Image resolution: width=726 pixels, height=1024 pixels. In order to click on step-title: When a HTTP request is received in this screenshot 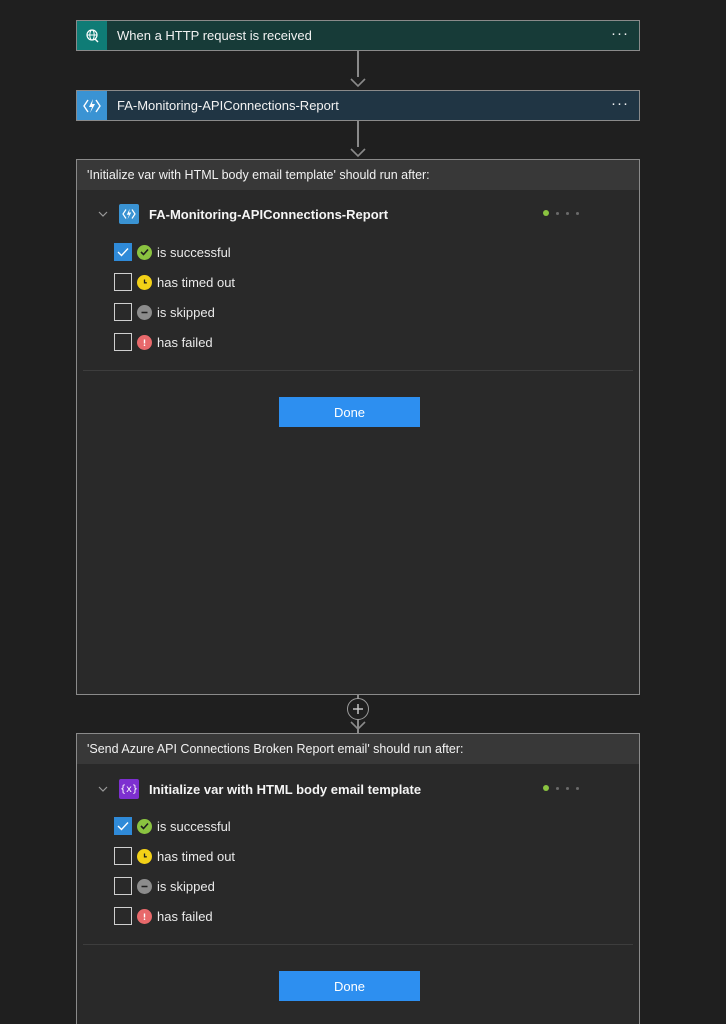, I will do `click(214, 35)`.